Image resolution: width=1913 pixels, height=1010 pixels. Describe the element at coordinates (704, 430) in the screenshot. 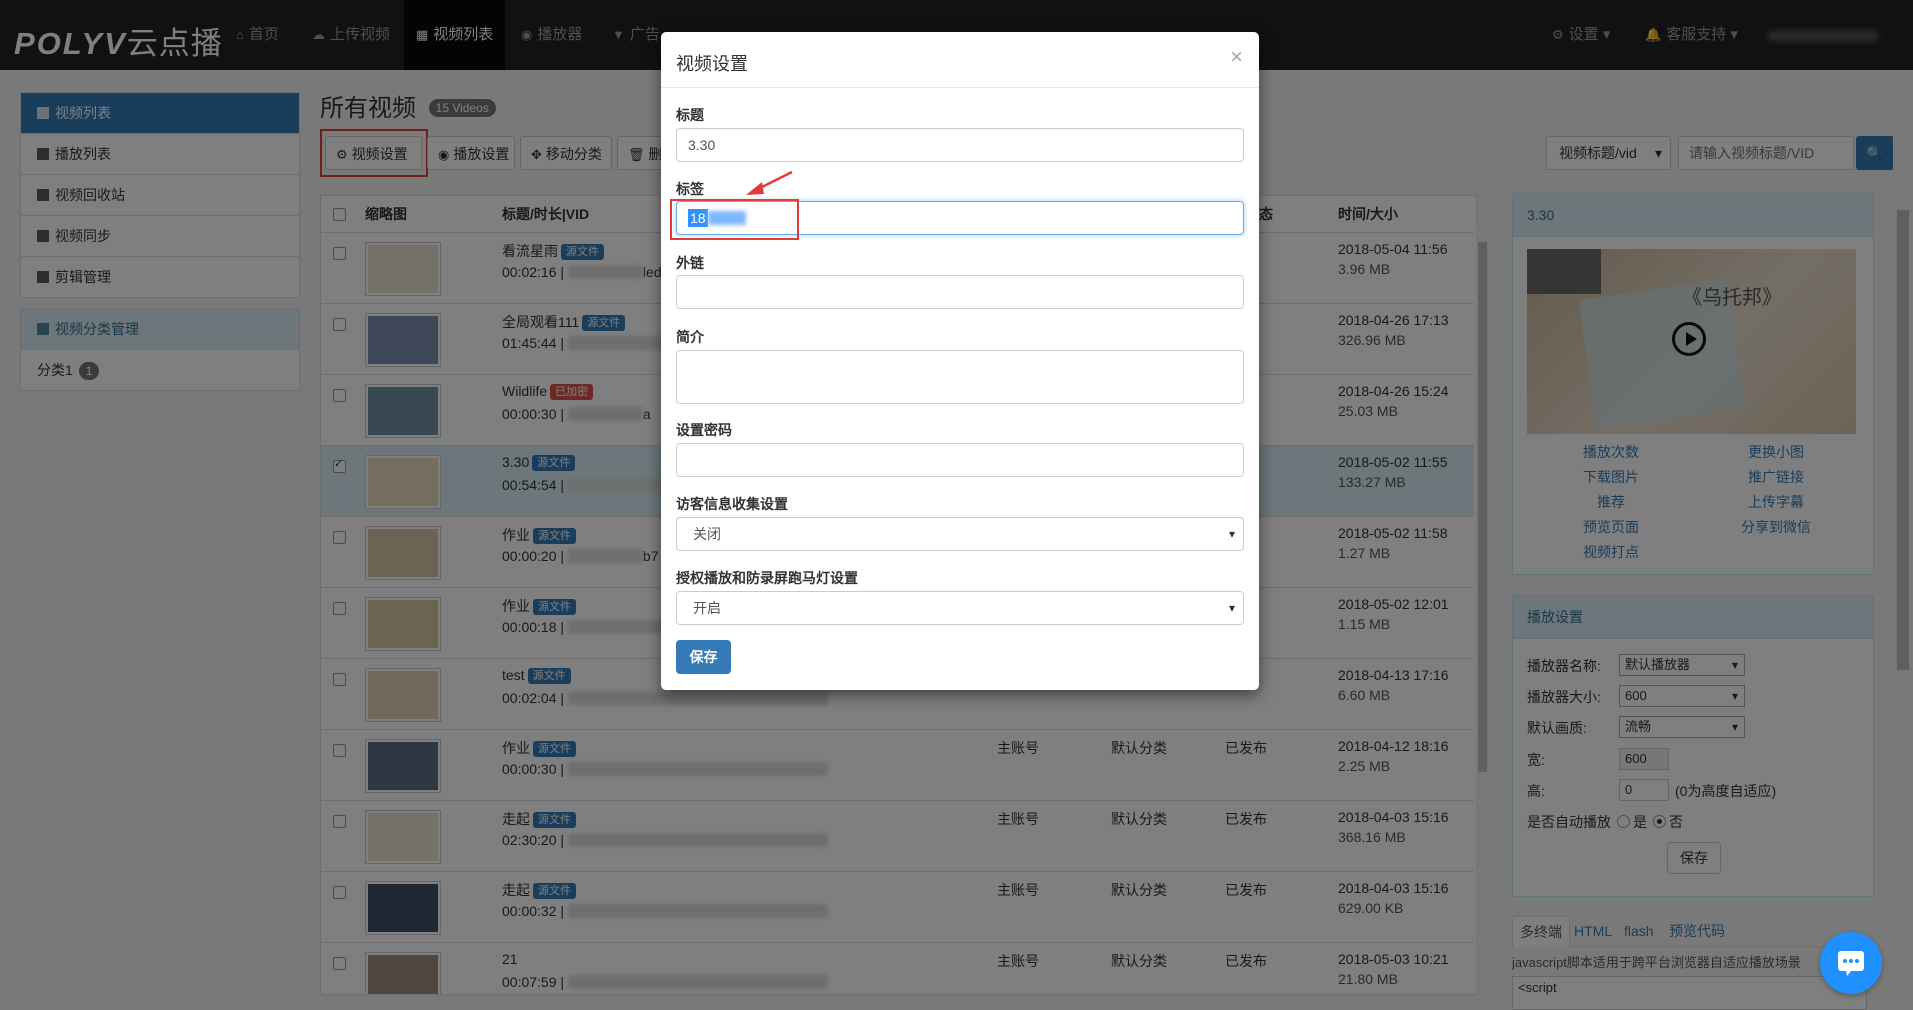

I see `password-label: 设置密码` at that location.